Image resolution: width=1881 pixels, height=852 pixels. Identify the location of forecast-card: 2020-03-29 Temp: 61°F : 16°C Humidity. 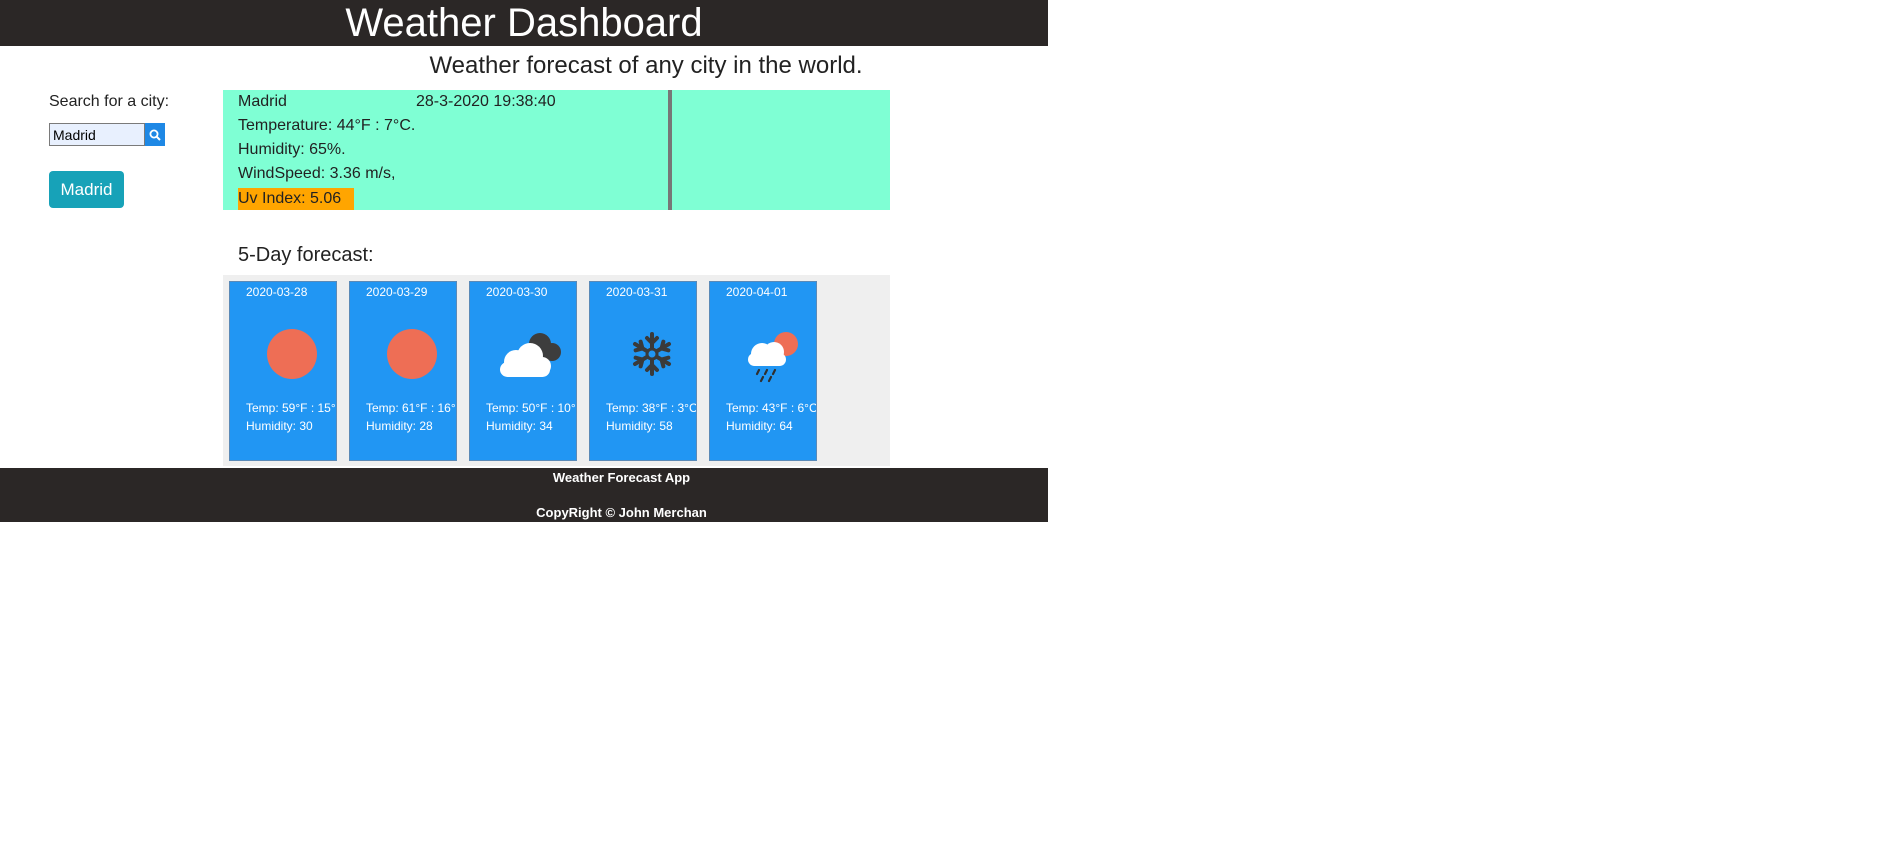
(403, 371).